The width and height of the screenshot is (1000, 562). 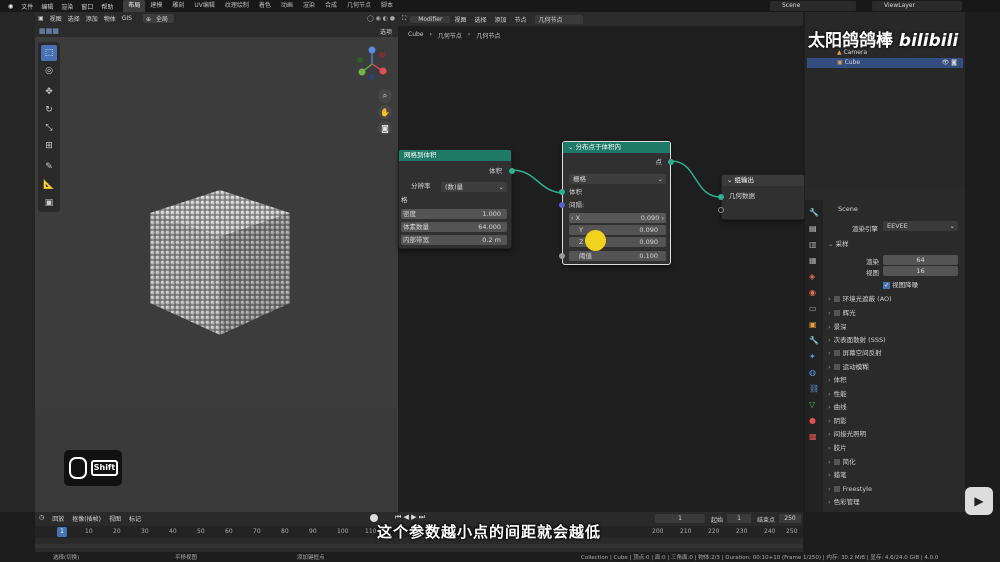 What do you see at coordinates (616, 147) in the screenshot?
I see `node-title: ⌄ 分布点于体积内` at bounding box center [616, 147].